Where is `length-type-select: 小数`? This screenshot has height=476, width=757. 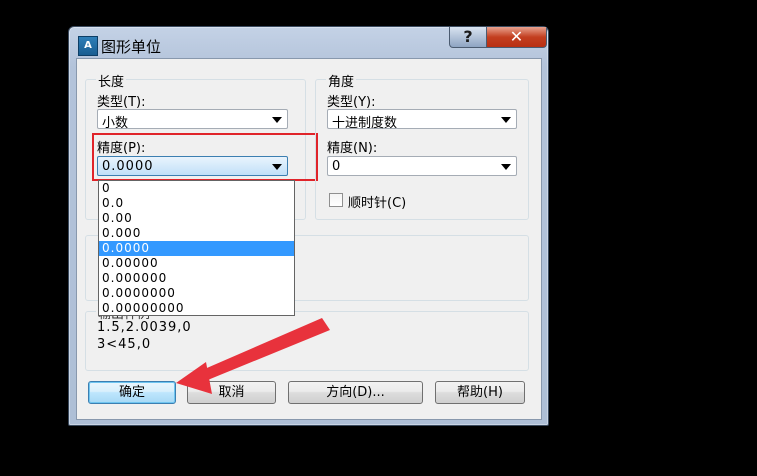 length-type-select: 小数 is located at coordinates (192, 120).